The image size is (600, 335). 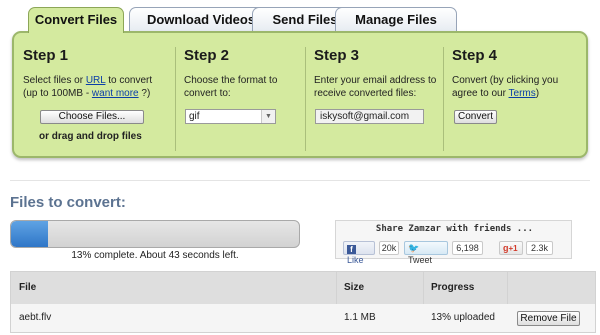 What do you see at coordinates (231, 87) in the screenshot?
I see `step-2-description: Choose the format to convert to:` at bounding box center [231, 87].